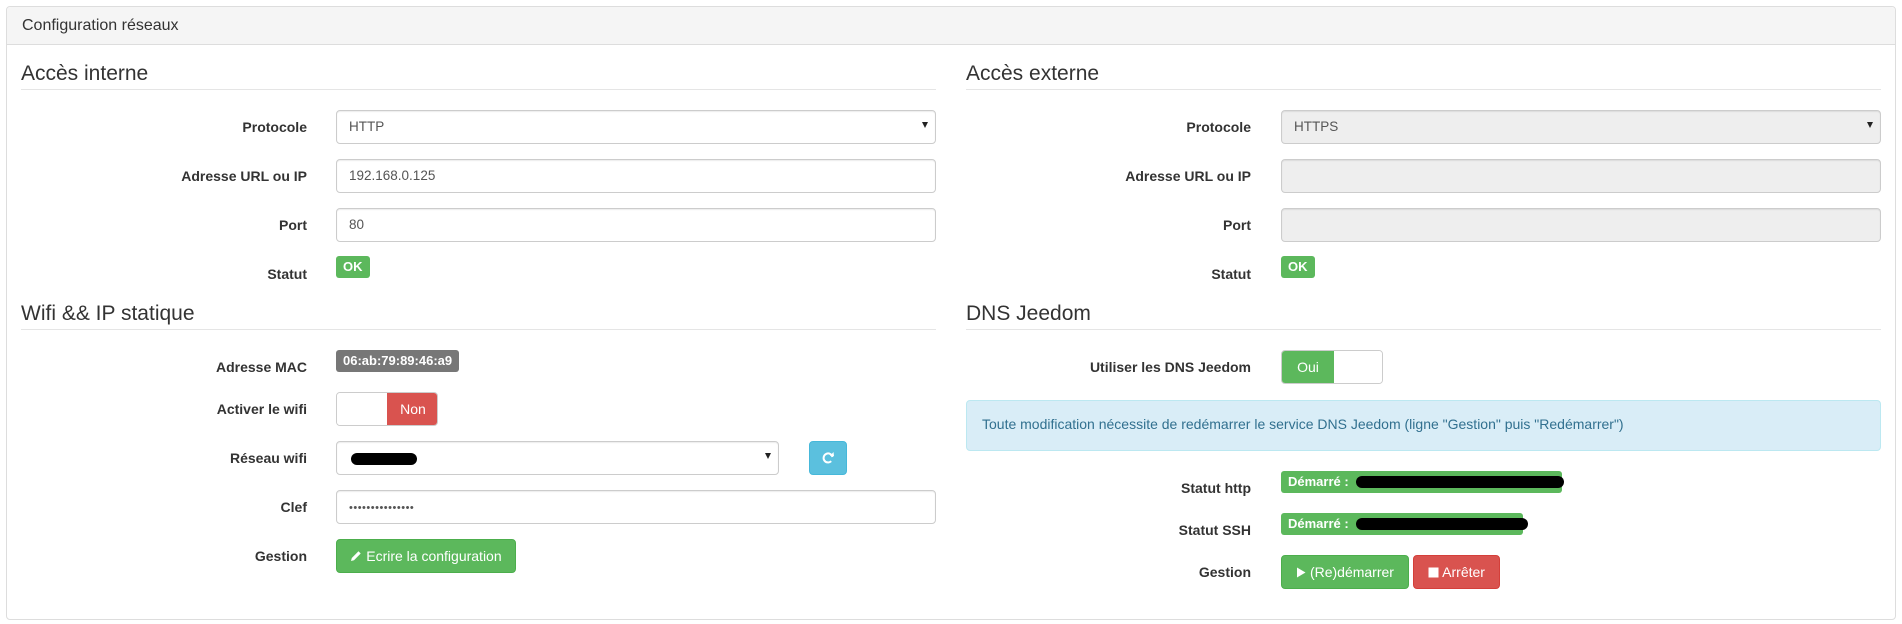 The width and height of the screenshot is (1902, 624). Describe the element at coordinates (557, 458) in the screenshot. I see `wifi-network-select` at that location.